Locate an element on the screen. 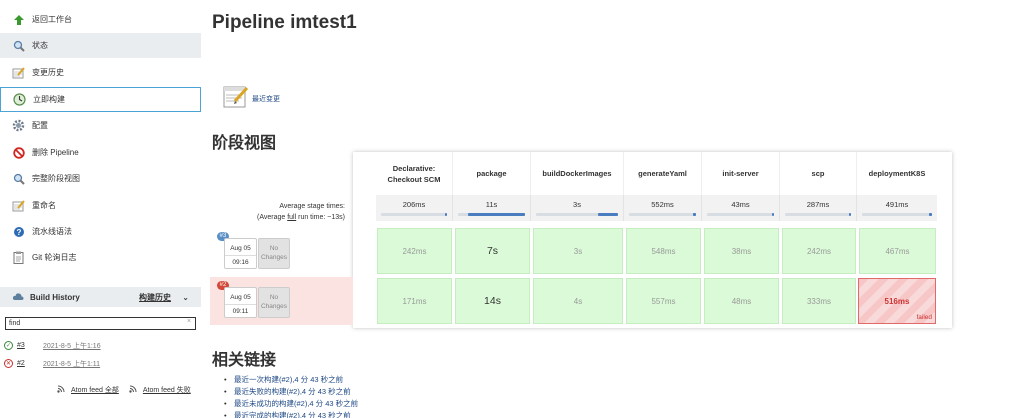  run-row: #3 Aug 05 09:16 No Changes is located at coordinates (281, 252).